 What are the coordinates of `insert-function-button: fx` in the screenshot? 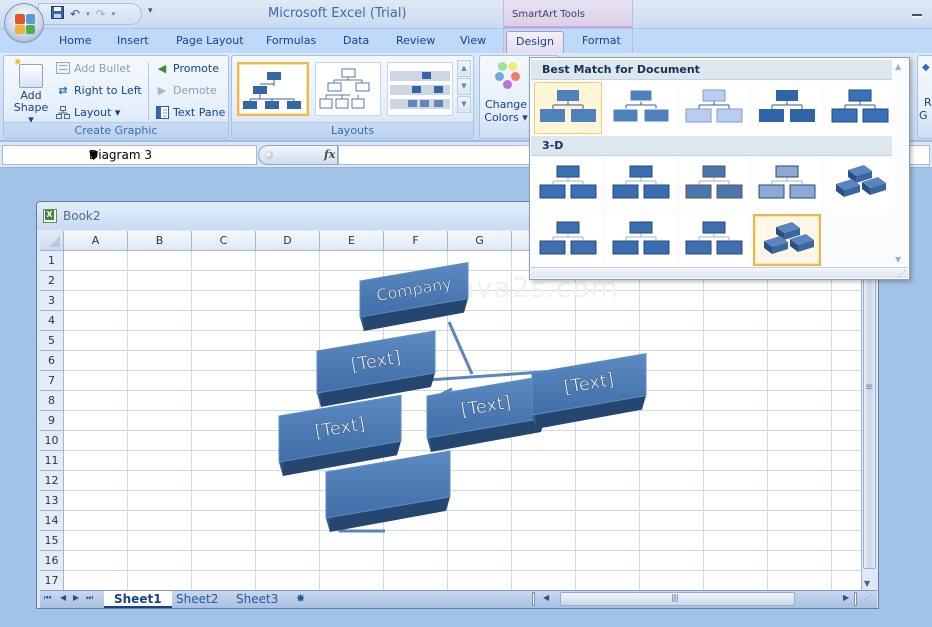 It's located at (329, 154).